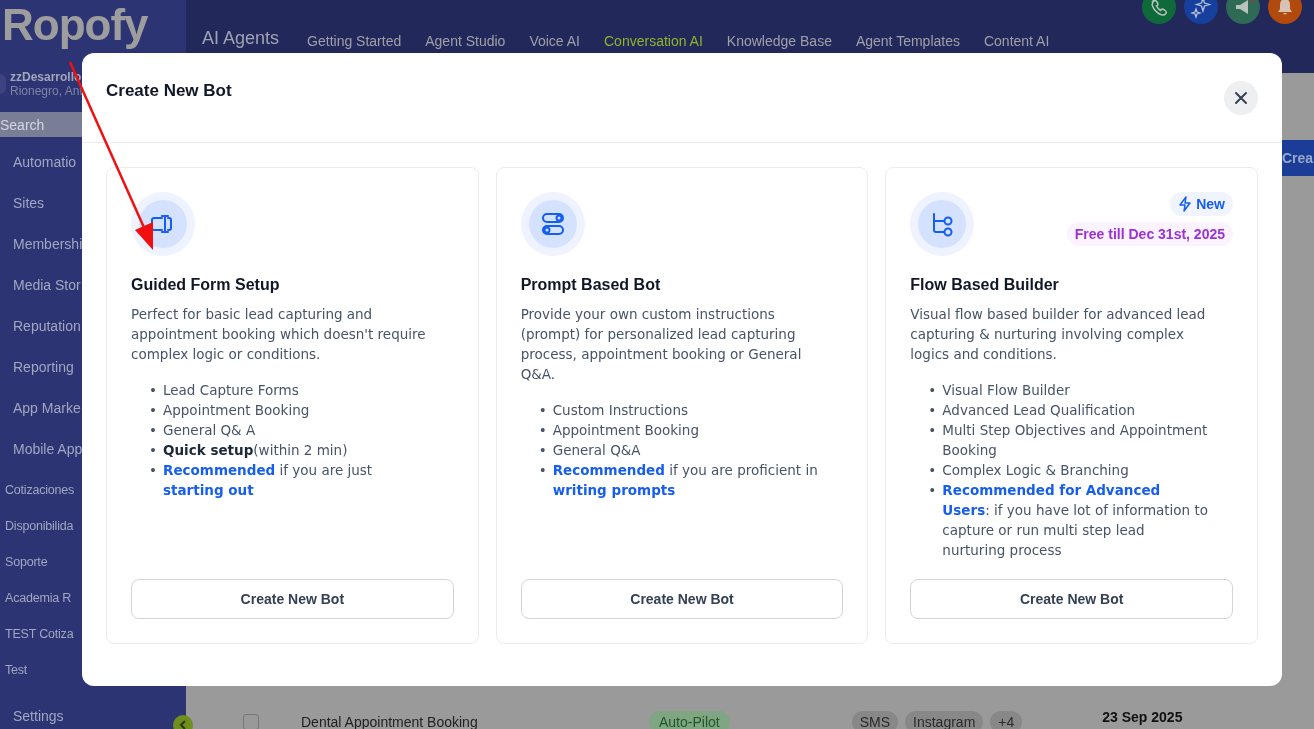 The width and height of the screenshot is (1314, 729). Describe the element at coordinates (552, 224) in the screenshot. I see `toggle-icon` at that location.